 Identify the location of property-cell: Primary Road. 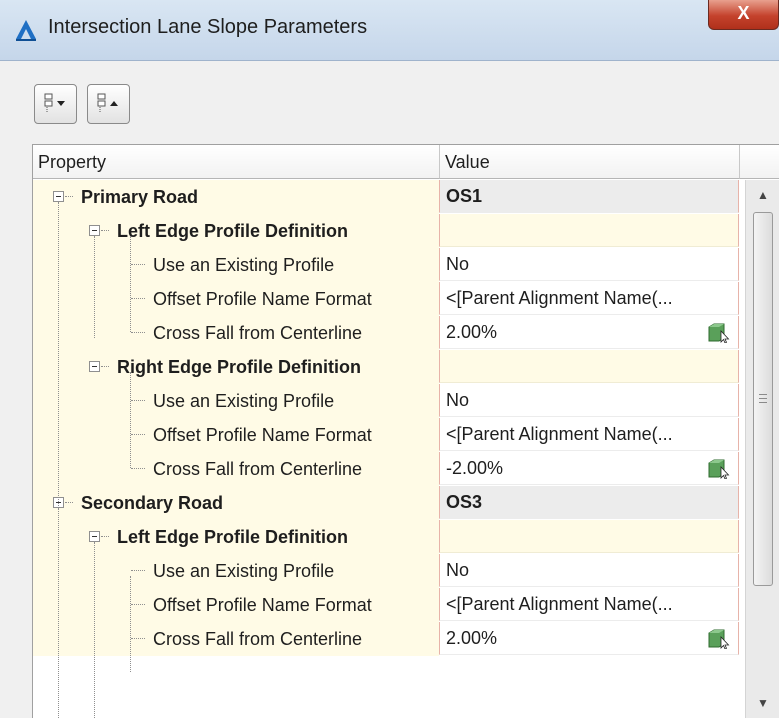
(236, 197).